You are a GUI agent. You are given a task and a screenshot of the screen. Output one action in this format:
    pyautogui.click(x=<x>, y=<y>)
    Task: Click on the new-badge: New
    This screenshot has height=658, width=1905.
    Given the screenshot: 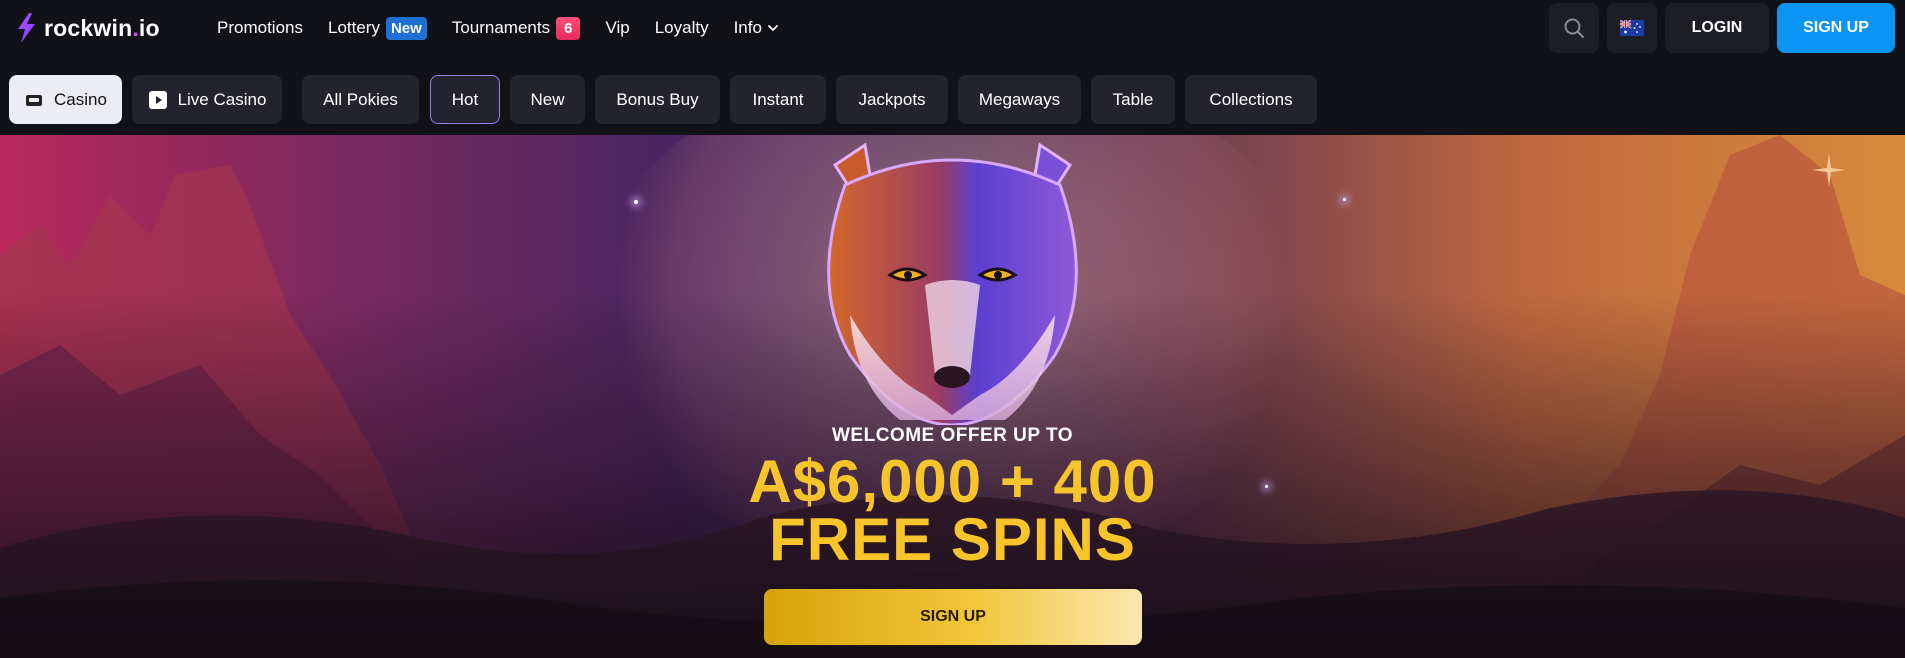 What is the action you would take?
    pyautogui.click(x=406, y=28)
    